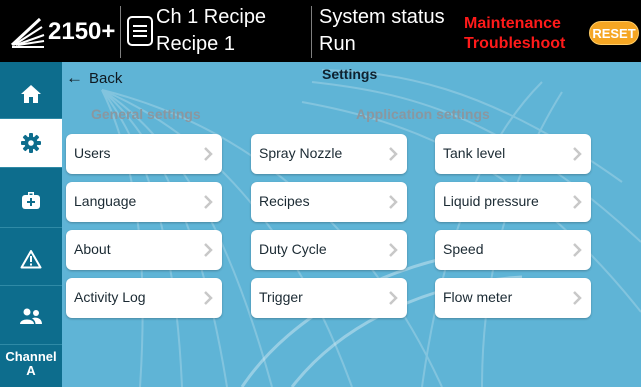 Image resolution: width=641 pixels, height=387 pixels. I want to click on liquid-pressure-button: Liquid pressure, so click(513, 202).